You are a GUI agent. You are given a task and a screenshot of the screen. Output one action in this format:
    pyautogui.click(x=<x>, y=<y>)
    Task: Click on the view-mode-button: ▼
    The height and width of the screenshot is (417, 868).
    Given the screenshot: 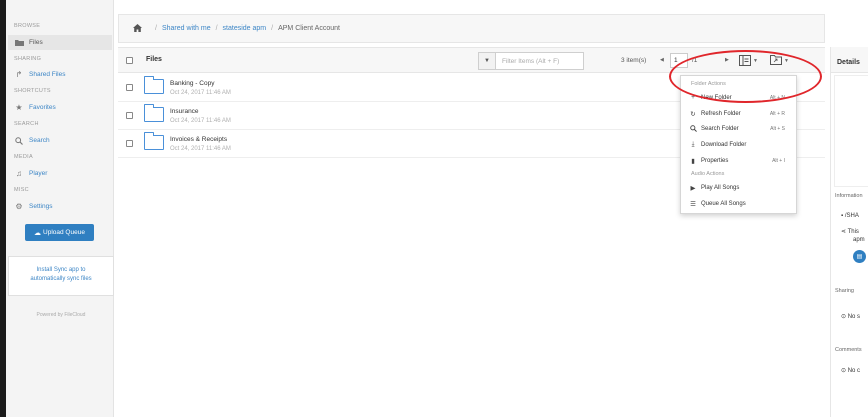 What is the action you would take?
    pyautogui.click(x=748, y=61)
    